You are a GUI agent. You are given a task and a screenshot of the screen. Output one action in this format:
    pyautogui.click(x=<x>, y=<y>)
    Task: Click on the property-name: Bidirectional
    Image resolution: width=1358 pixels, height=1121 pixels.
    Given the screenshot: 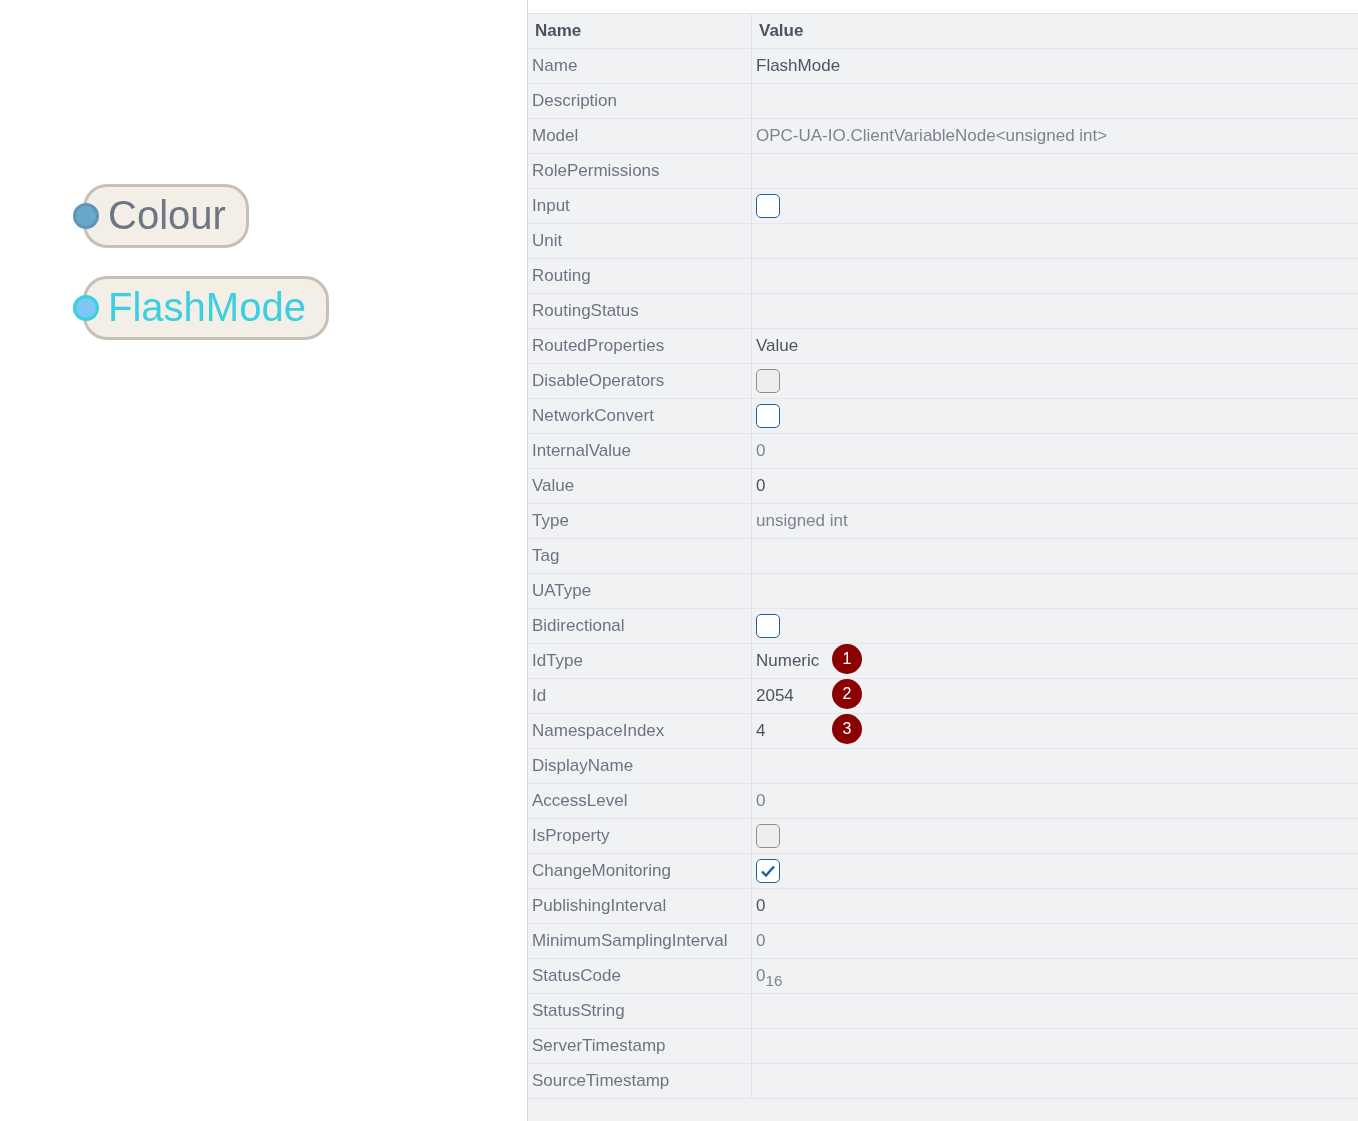 What is the action you would take?
    pyautogui.click(x=578, y=626)
    